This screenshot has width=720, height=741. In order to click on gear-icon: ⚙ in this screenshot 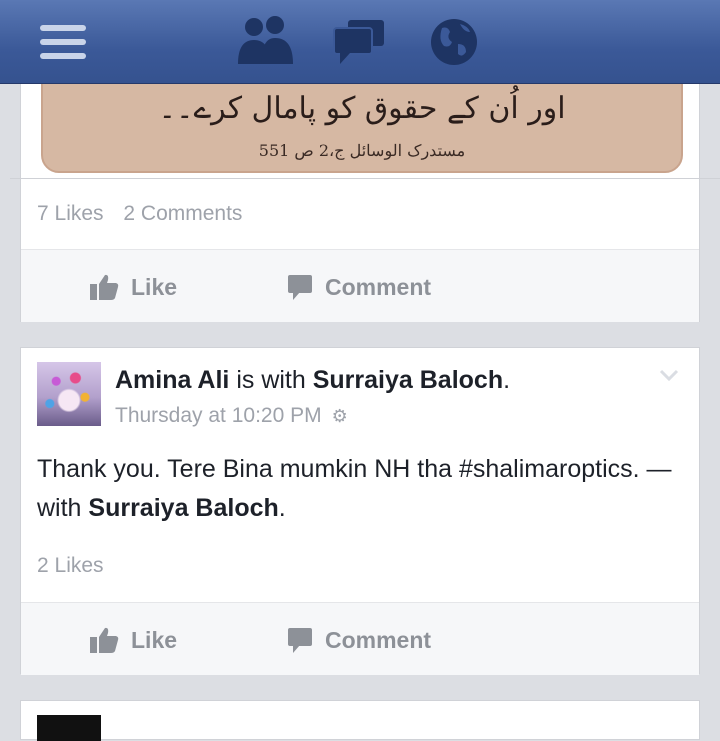, I will do `click(339, 415)`.